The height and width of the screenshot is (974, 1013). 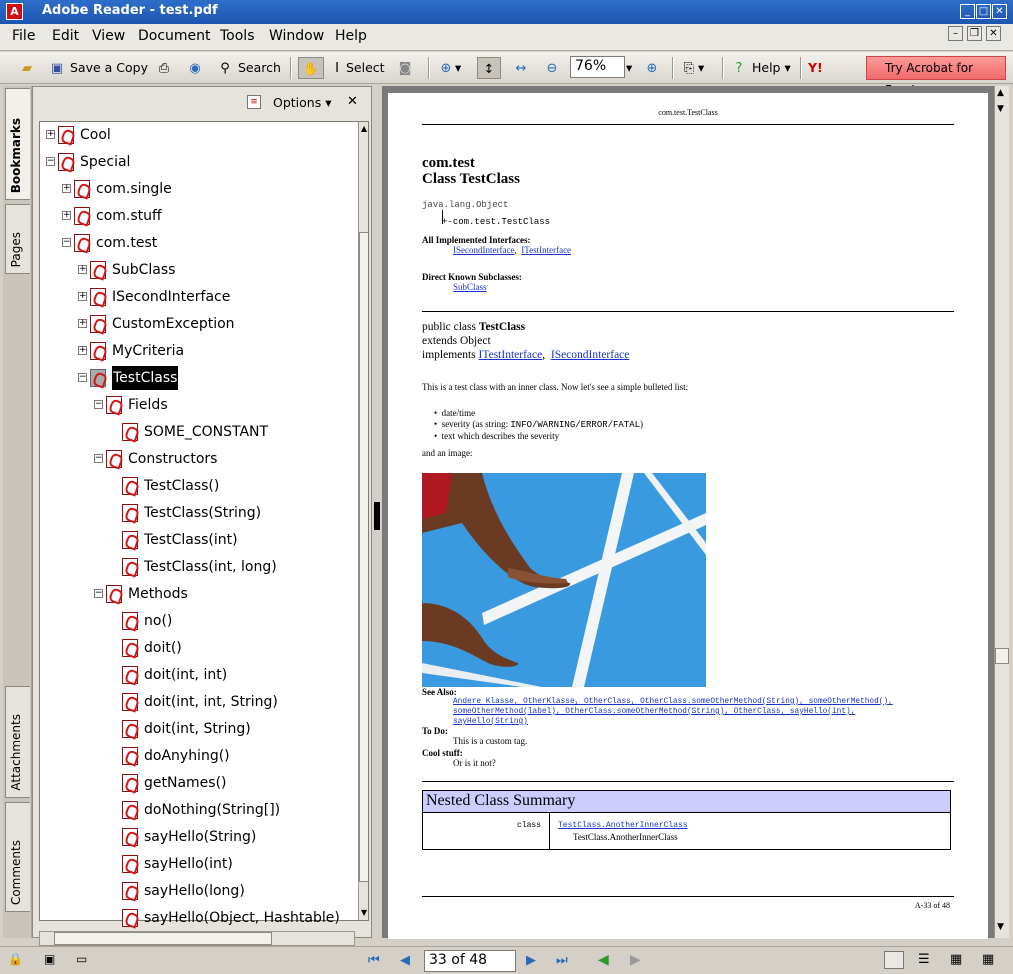 What do you see at coordinates (98, 68) in the screenshot?
I see `save-copy-button: ▣ Save a Copy` at bounding box center [98, 68].